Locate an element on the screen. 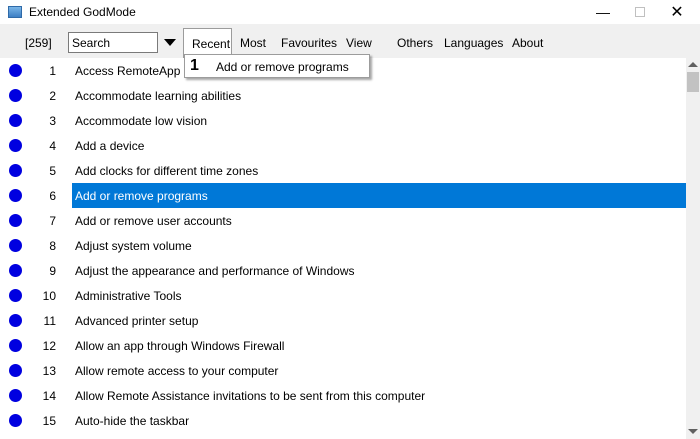 Image resolution: width=700 pixels, height=439 pixels. item-number: 7 is located at coordinates (52, 221).